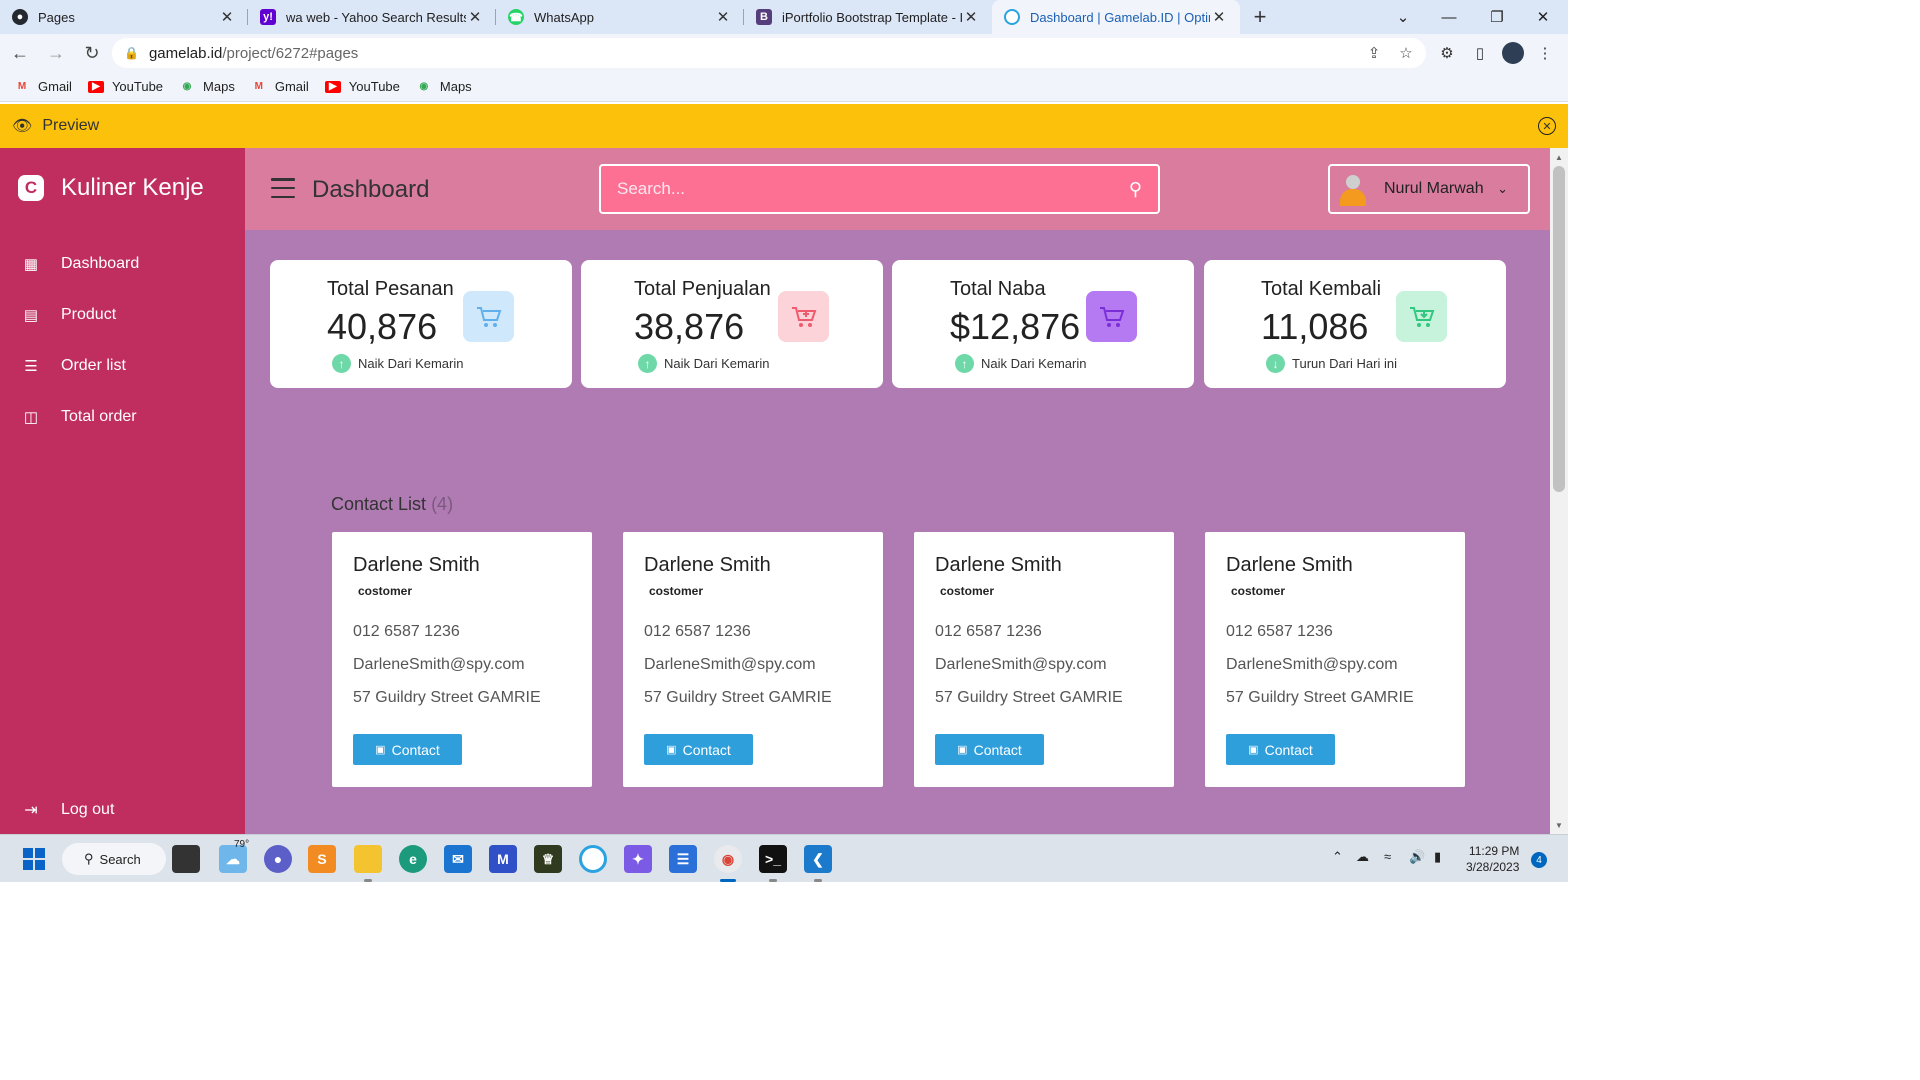  I want to click on game-icon: ♕, so click(548, 859).